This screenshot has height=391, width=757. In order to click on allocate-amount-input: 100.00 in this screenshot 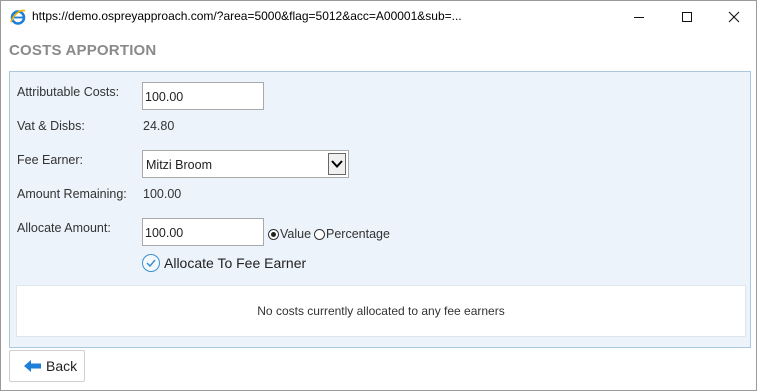, I will do `click(203, 232)`.